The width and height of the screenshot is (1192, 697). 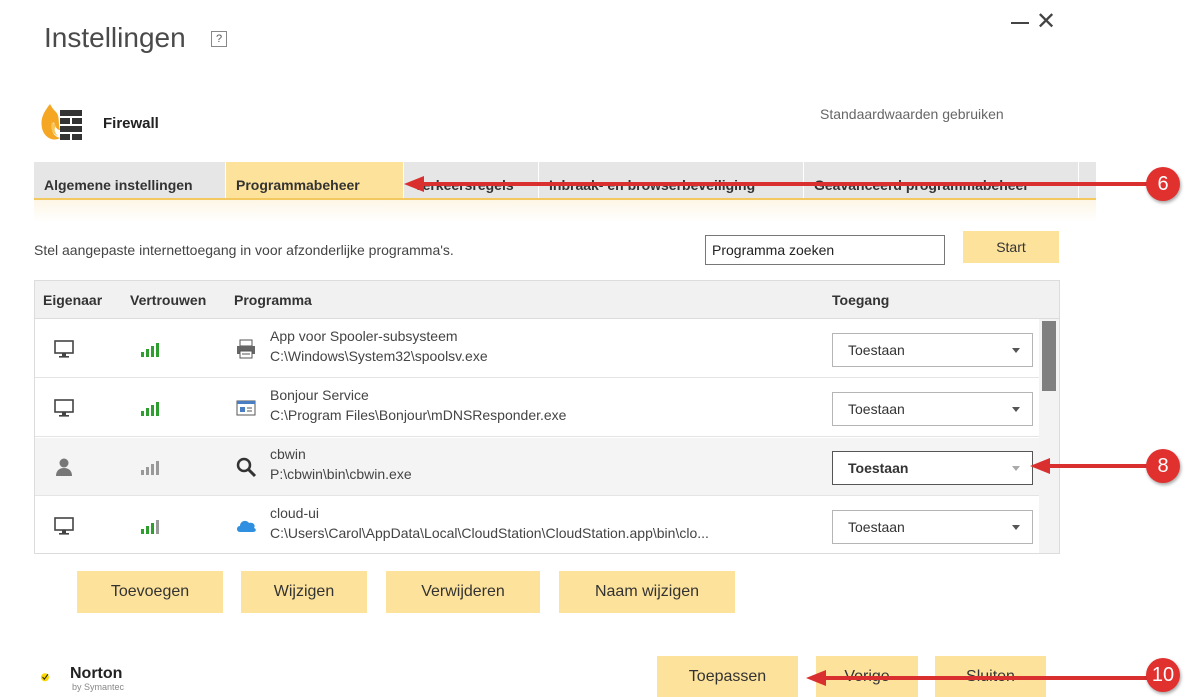 I want to click on printer-icon, so click(x=246, y=349).